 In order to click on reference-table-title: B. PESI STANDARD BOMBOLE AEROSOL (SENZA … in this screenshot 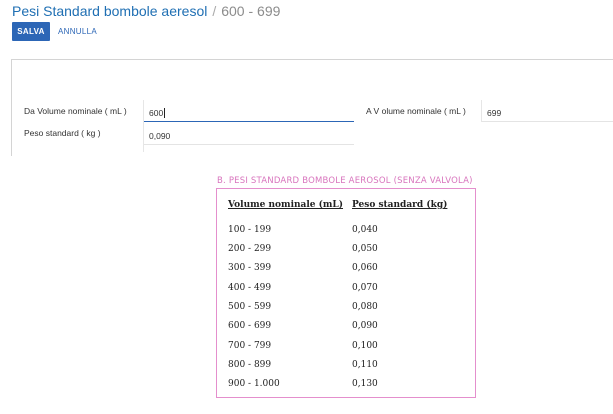, I will do `click(345, 181)`.